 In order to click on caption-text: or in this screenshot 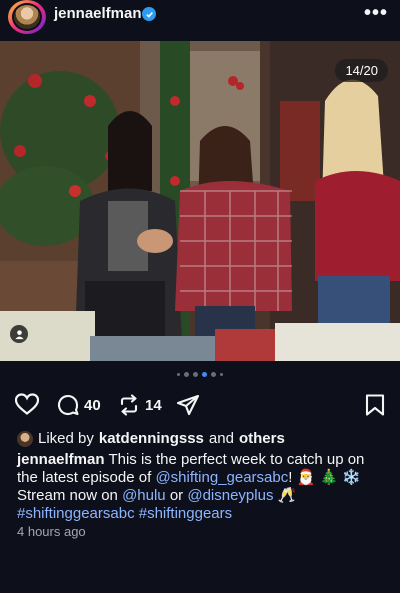, I will do `click(176, 495)`.